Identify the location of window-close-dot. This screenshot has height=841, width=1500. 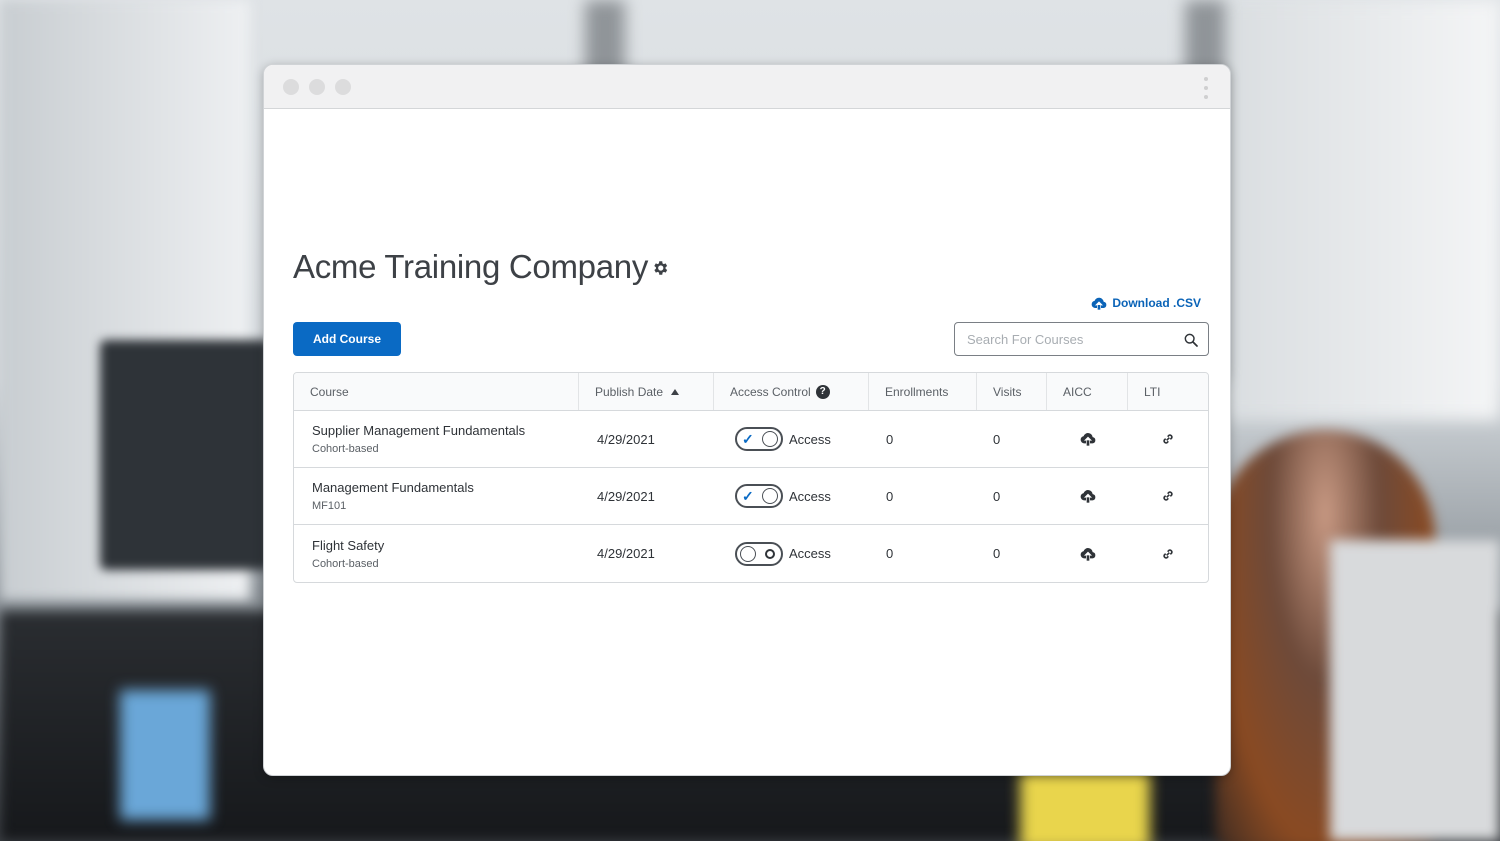
(291, 87).